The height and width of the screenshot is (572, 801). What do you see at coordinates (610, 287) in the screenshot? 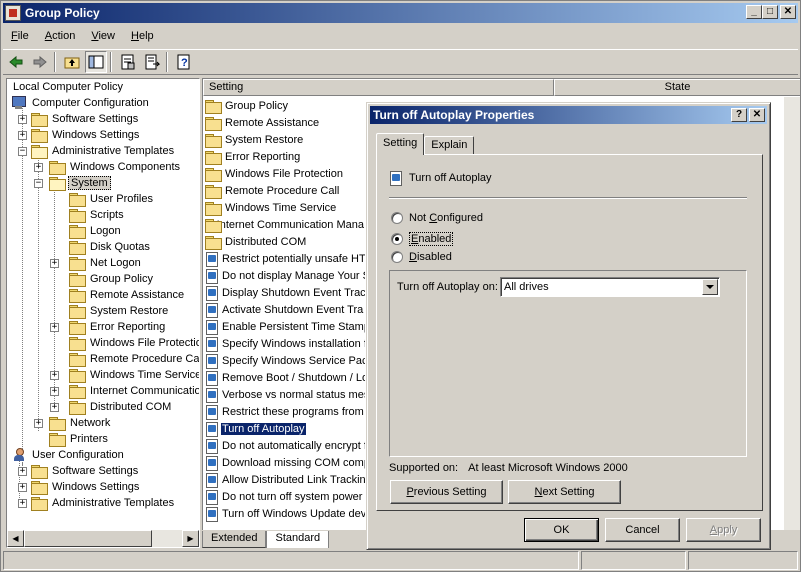
I see `autoplay-drives-dropdown: All drives` at bounding box center [610, 287].